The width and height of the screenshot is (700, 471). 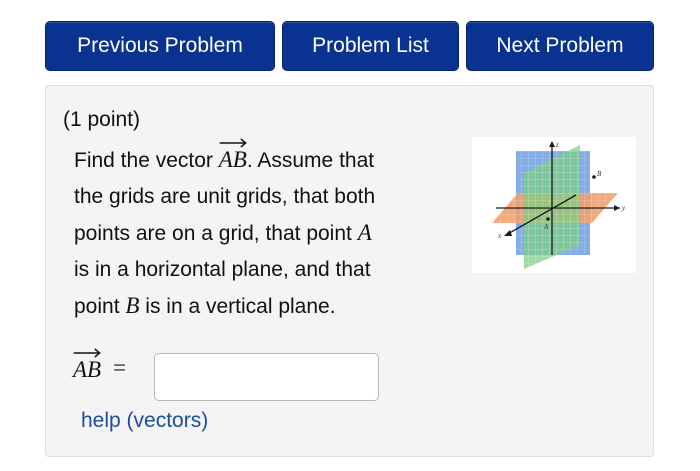 I want to click on find-text: Find the vector, so click(x=143, y=160).